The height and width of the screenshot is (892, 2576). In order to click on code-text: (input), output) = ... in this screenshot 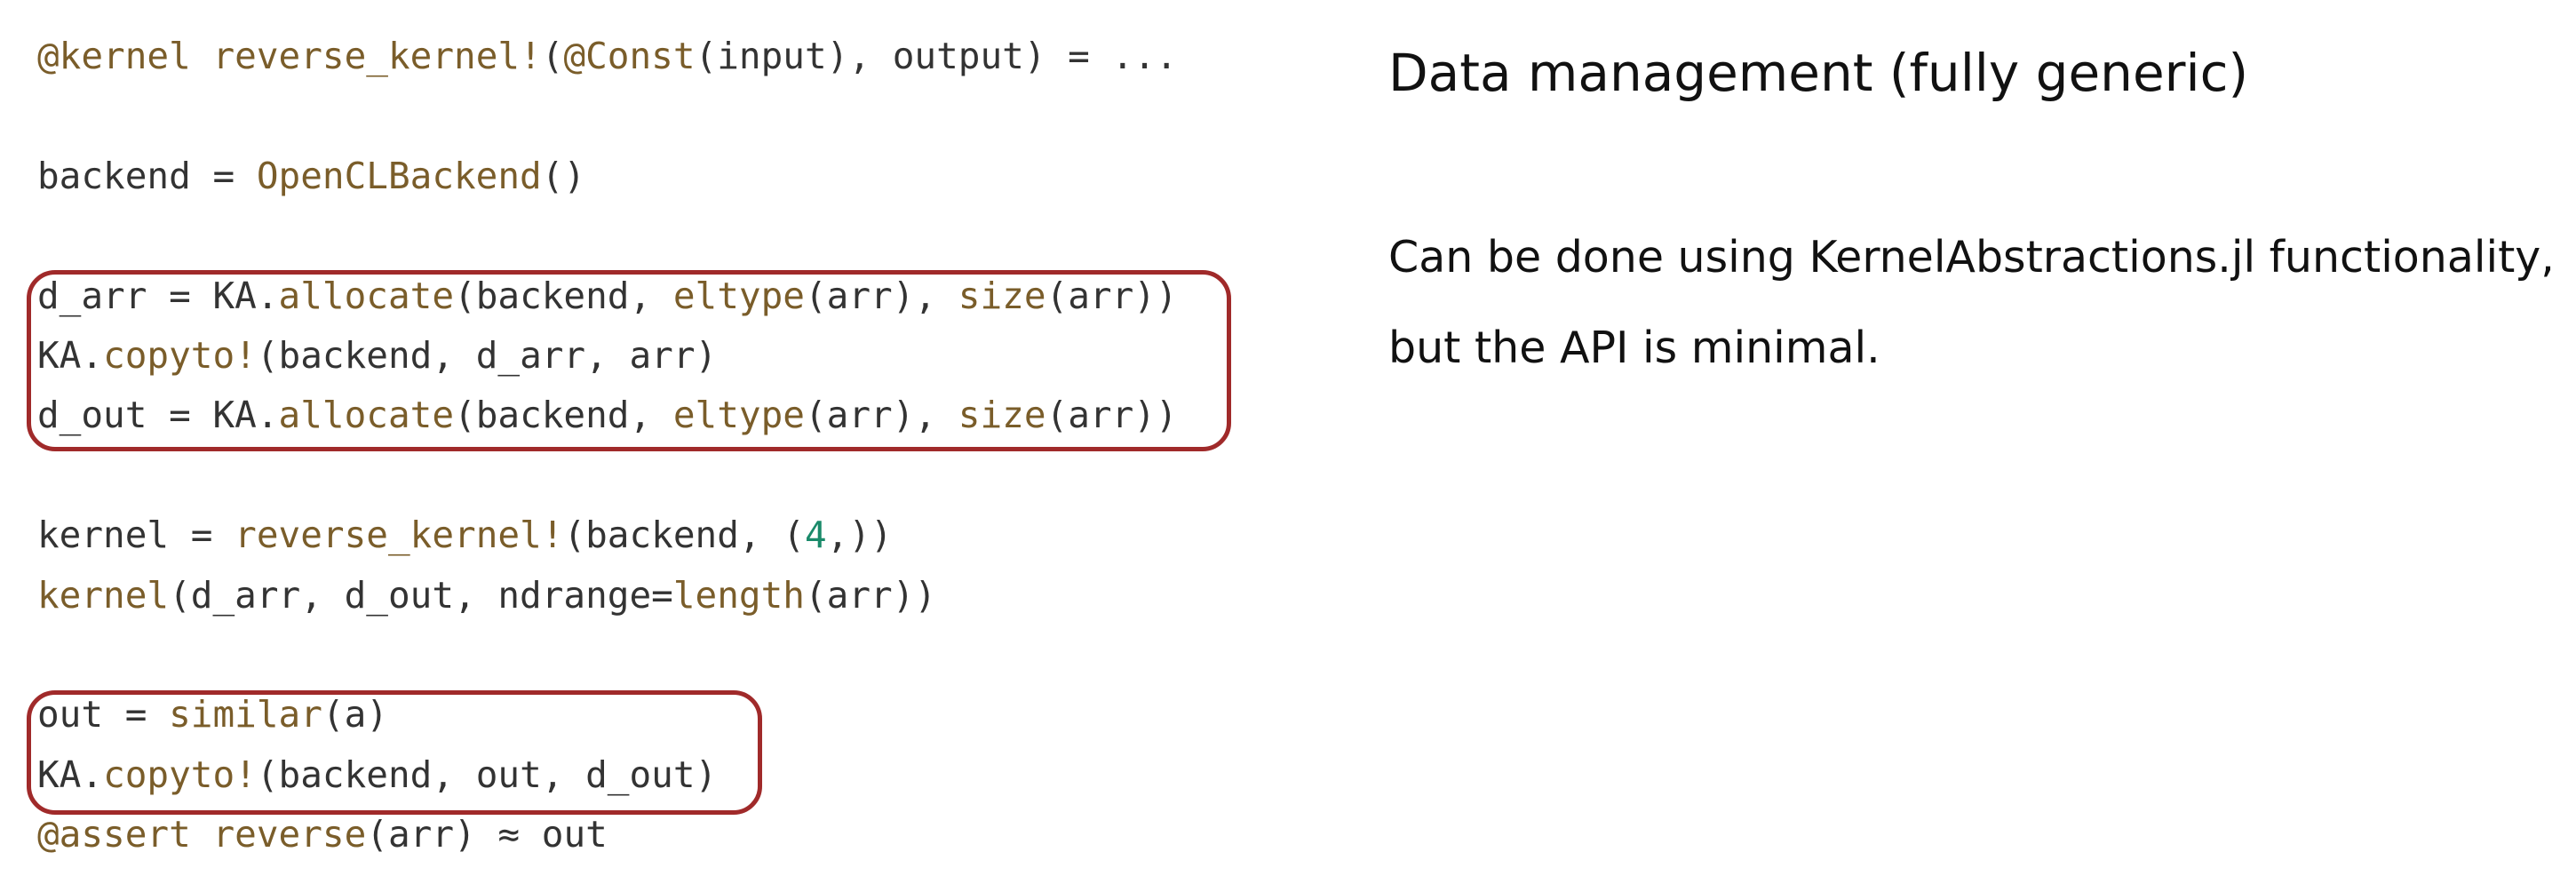, I will do `click(936, 56)`.